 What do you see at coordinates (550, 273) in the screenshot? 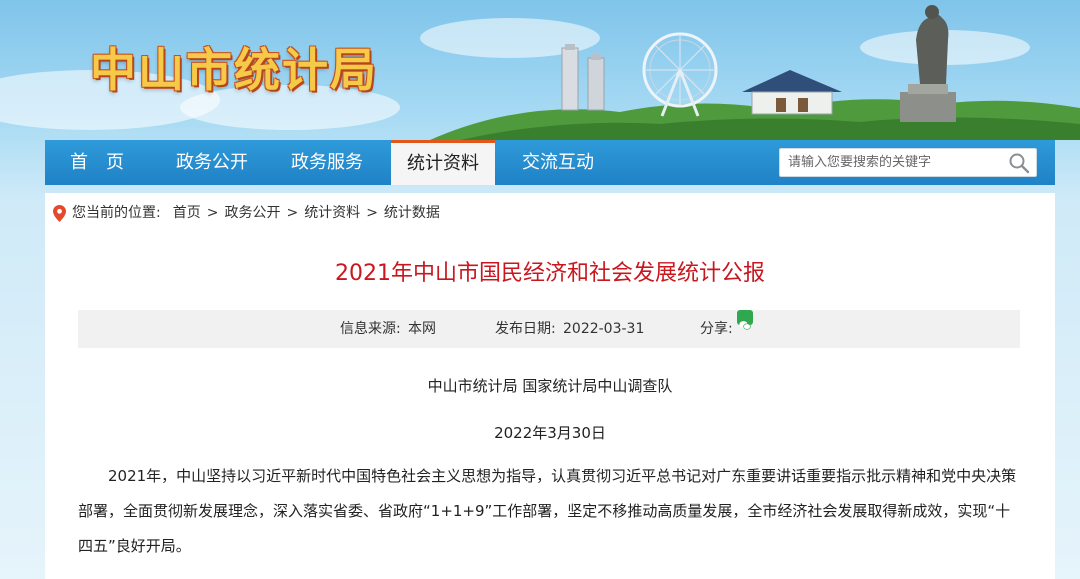
I see `article-title: 2021年中山市国民经济和社会发展统计公报` at bounding box center [550, 273].